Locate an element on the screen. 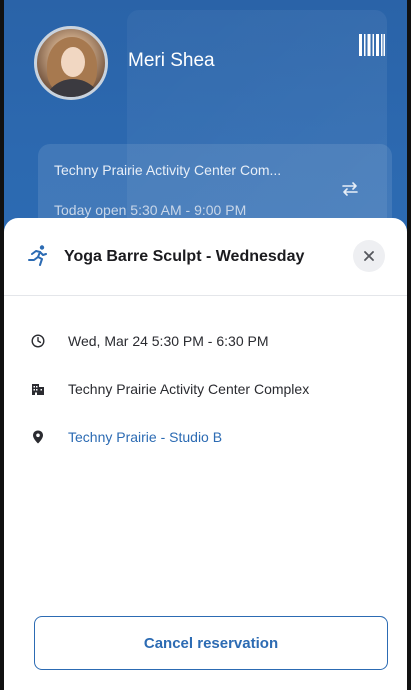 The image size is (411, 690). close-icon is located at coordinates (369, 256).